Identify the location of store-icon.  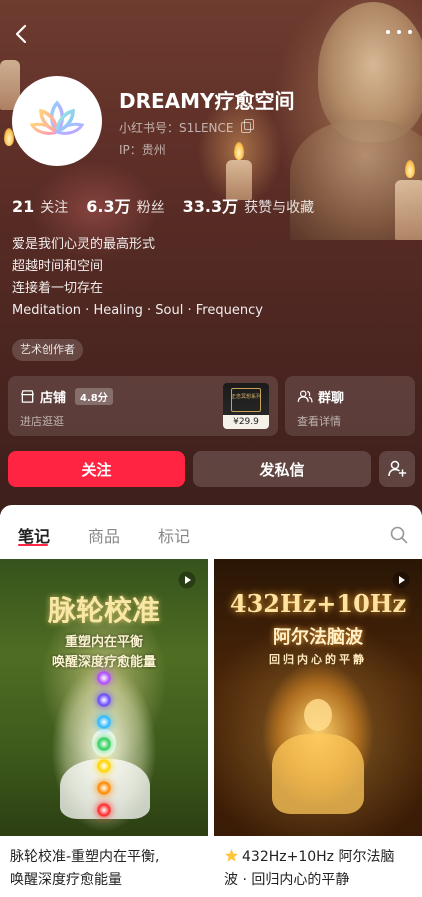
(27, 396).